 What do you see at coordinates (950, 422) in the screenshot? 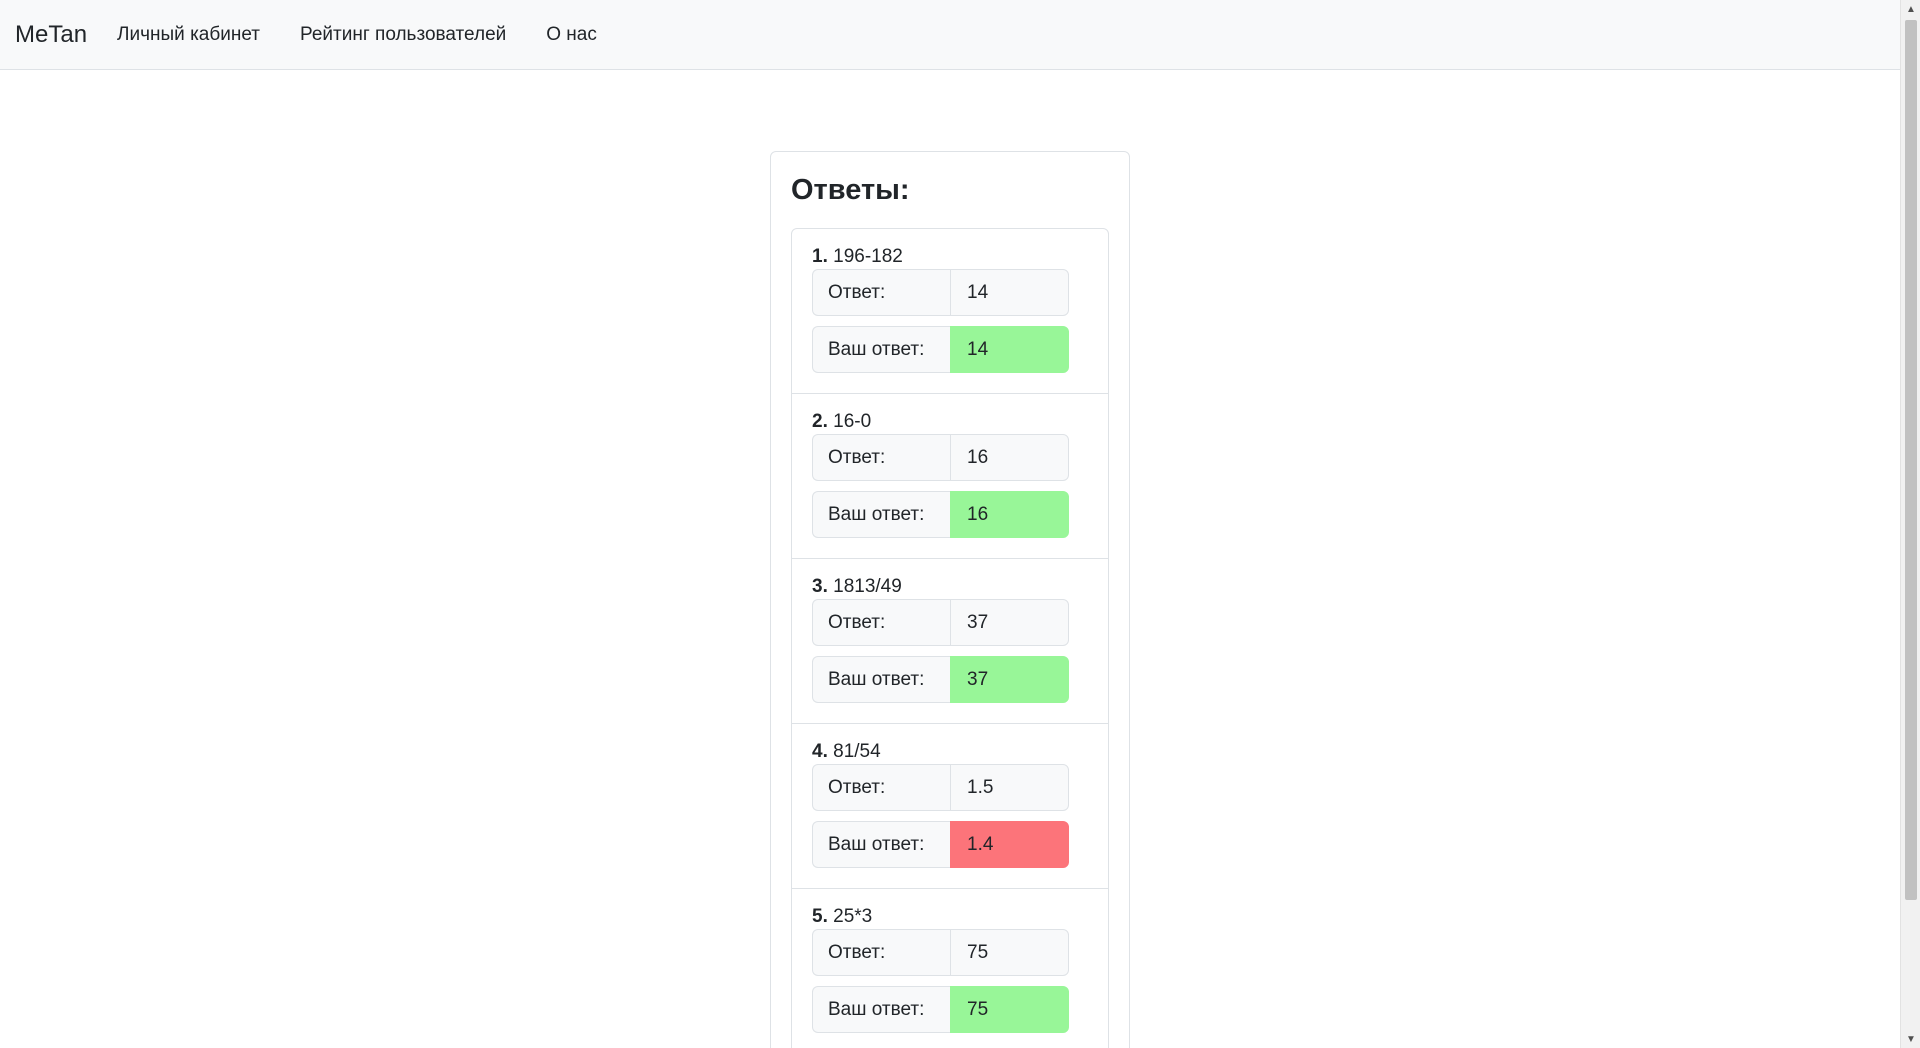
I see `question-line: 2. 16-0` at bounding box center [950, 422].